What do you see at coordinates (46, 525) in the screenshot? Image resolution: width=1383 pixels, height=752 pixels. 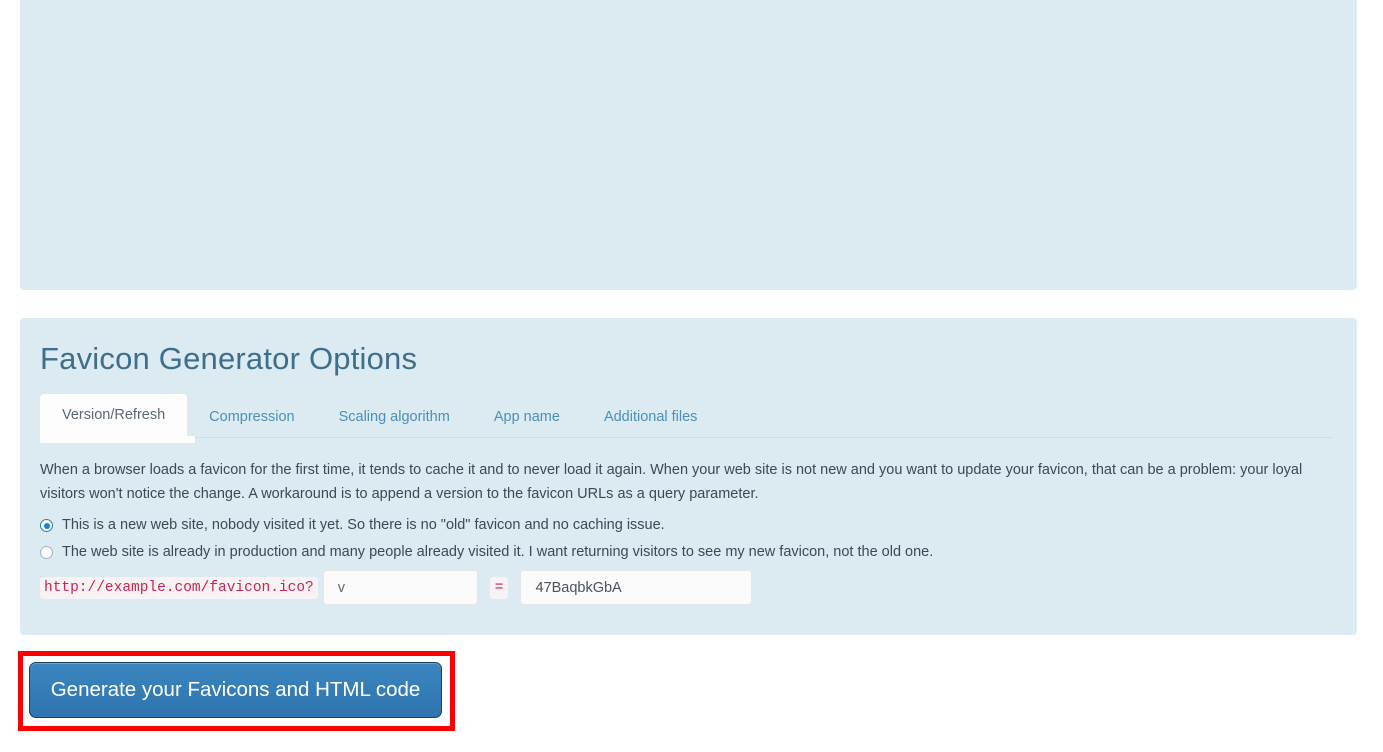 I see `radio-new-site` at bounding box center [46, 525].